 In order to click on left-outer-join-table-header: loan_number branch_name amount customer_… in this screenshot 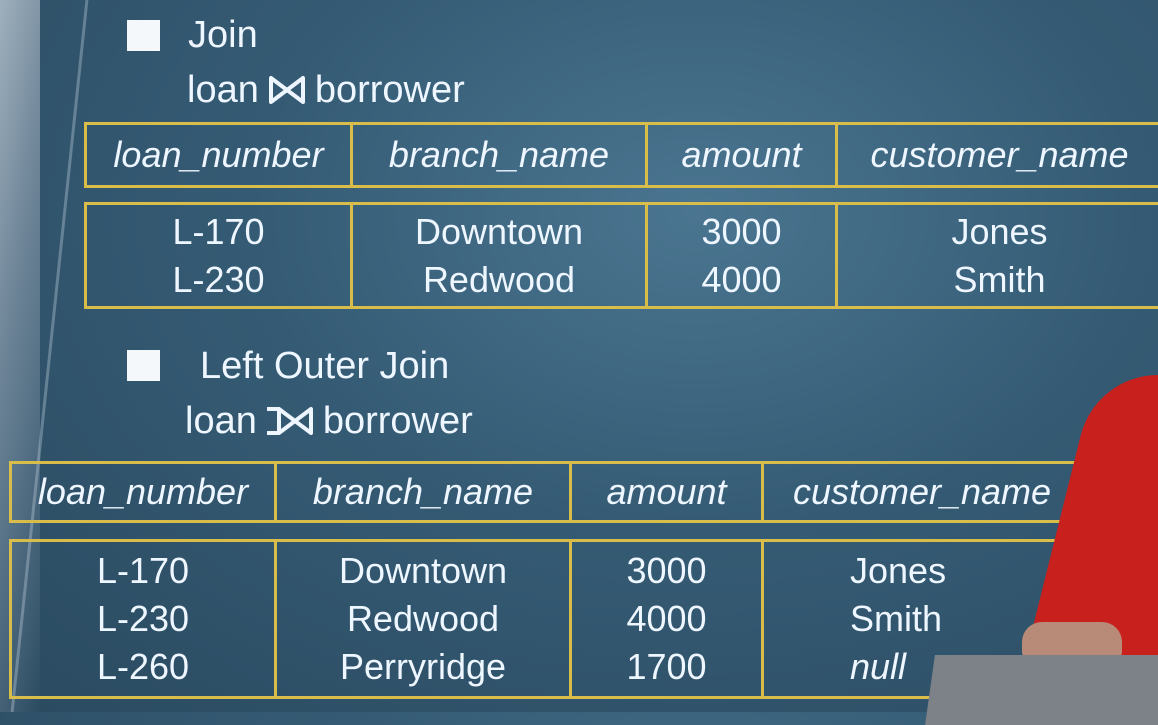, I will do `click(546, 492)`.